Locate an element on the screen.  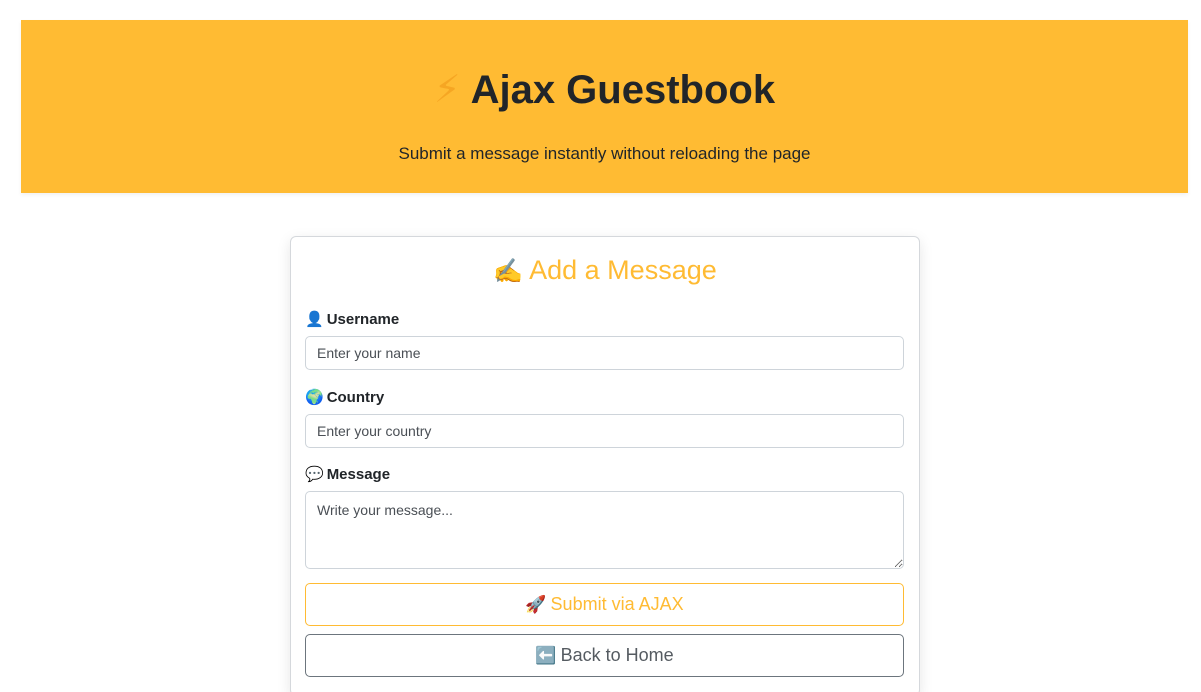
page-title: ⚡ Ajax Guestbook is located at coordinates (604, 90).